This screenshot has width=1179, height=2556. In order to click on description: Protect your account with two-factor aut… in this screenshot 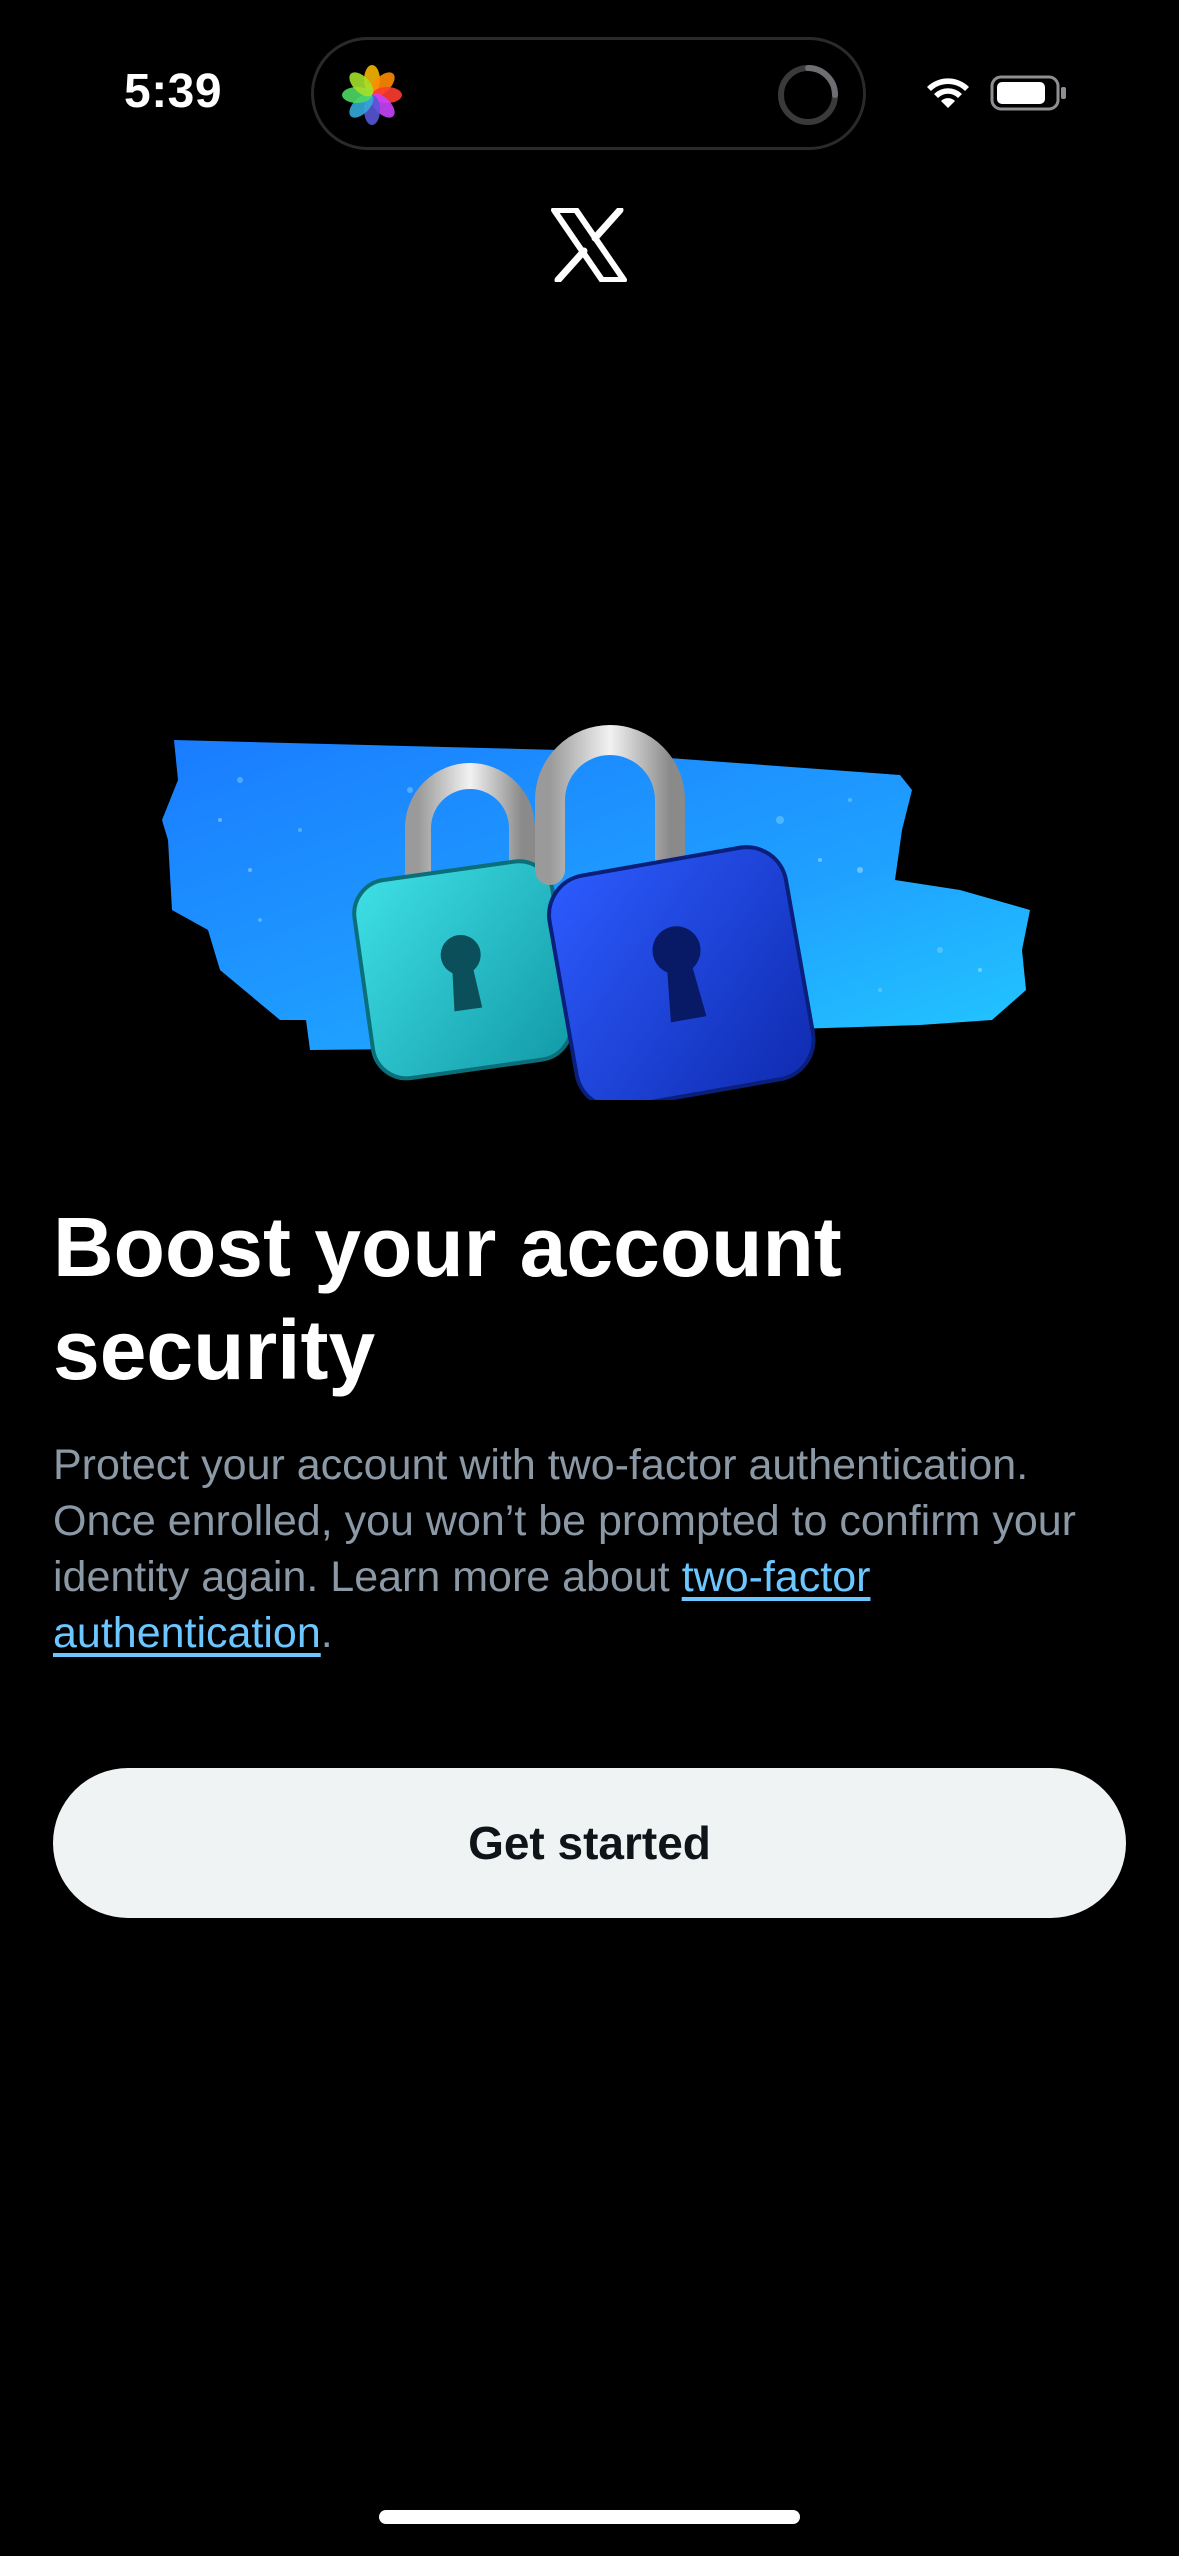, I will do `click(593, 1549)`.